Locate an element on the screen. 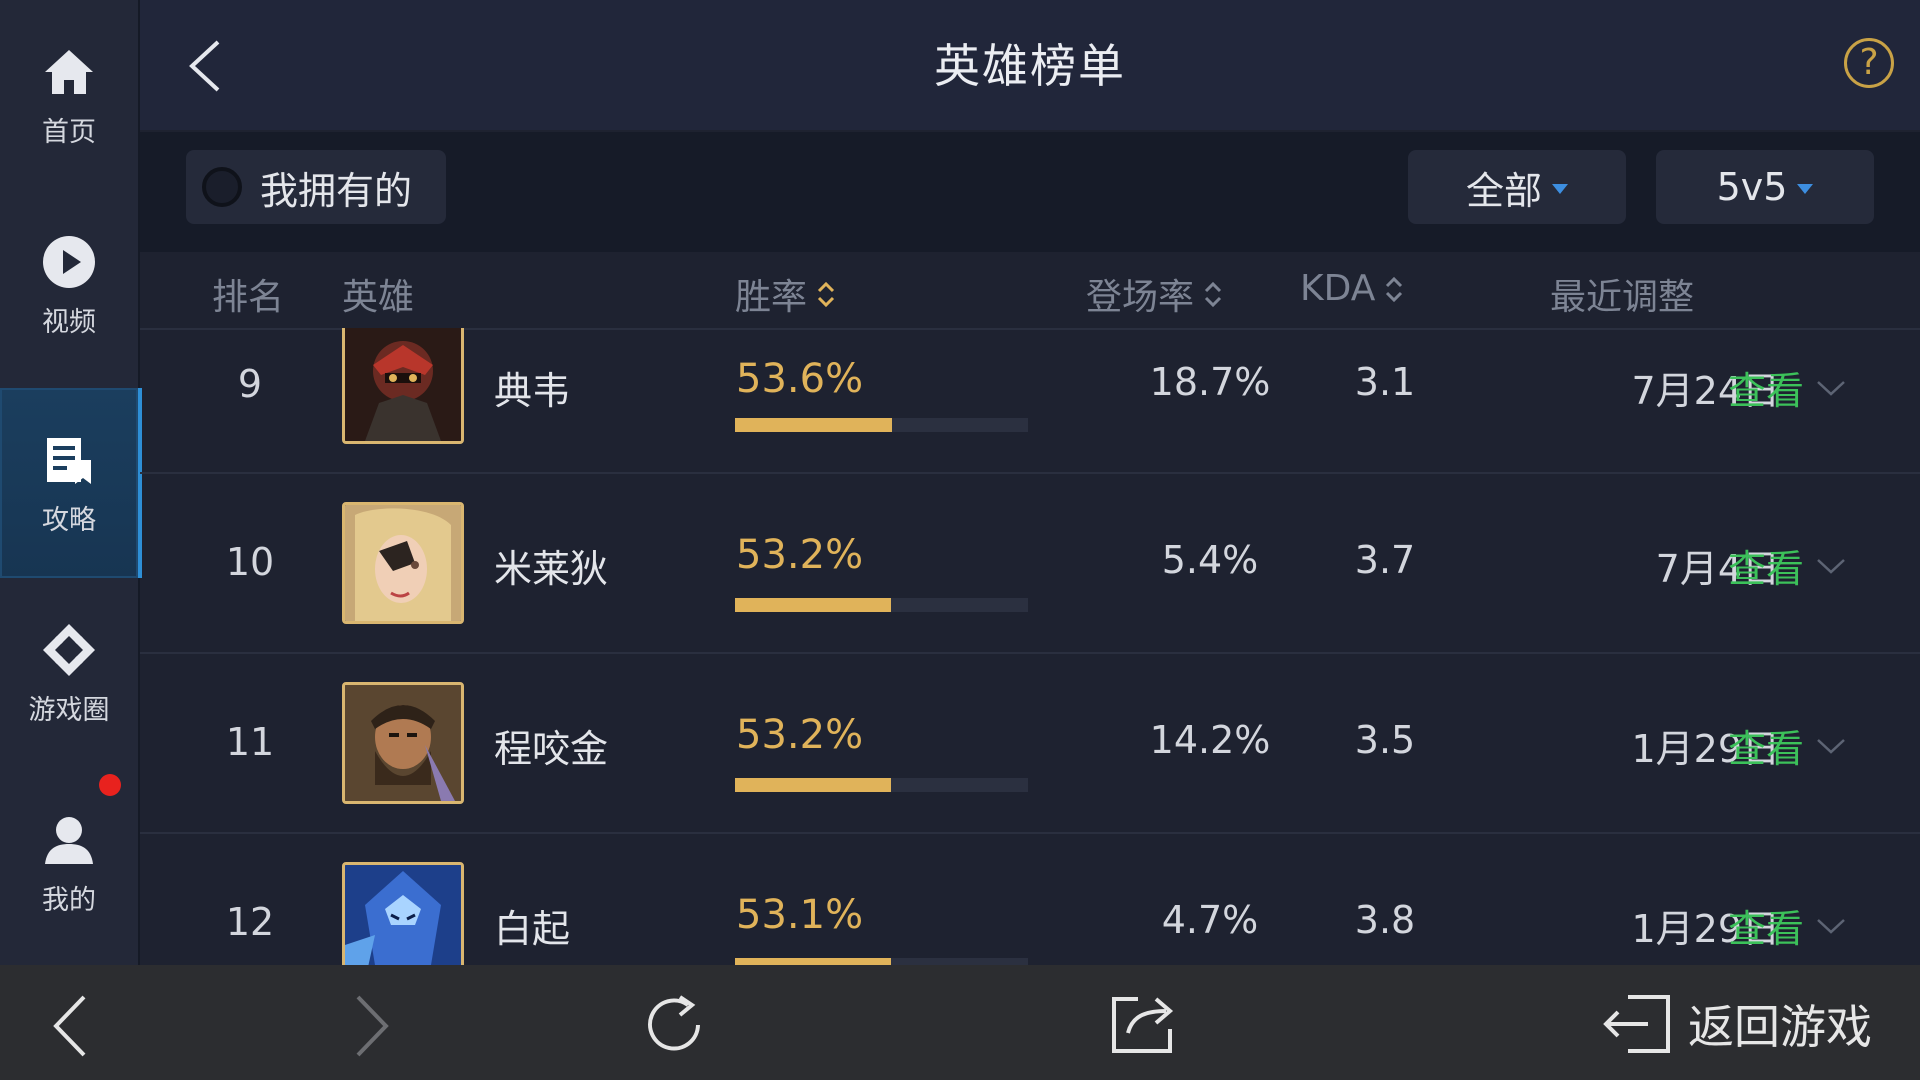  owned-filter-toggle: 我拥有的 is located at coordinates (316, 187).